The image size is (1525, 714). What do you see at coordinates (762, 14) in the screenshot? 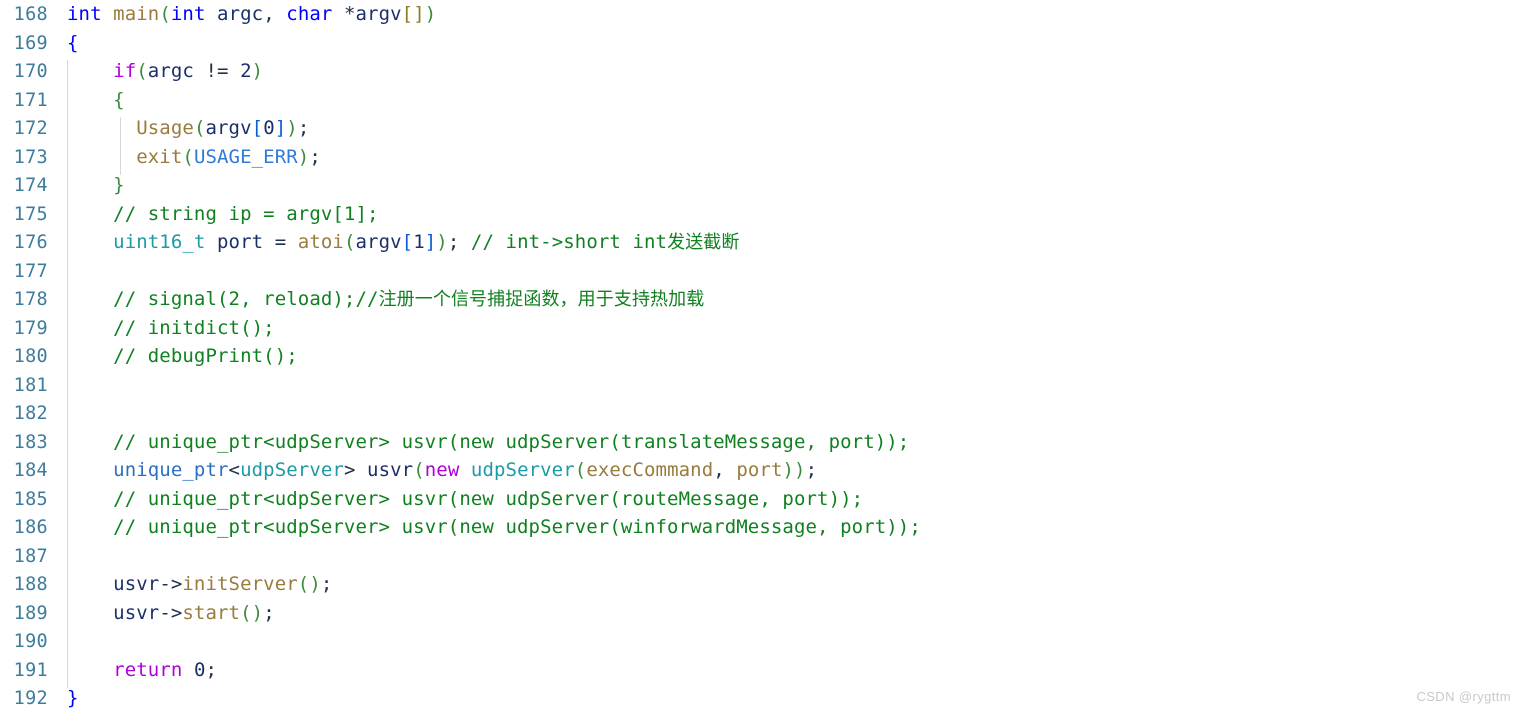
I see `code-line-168: 168 int main(int argc, char *argv[])` at bounding box center [762, 14].